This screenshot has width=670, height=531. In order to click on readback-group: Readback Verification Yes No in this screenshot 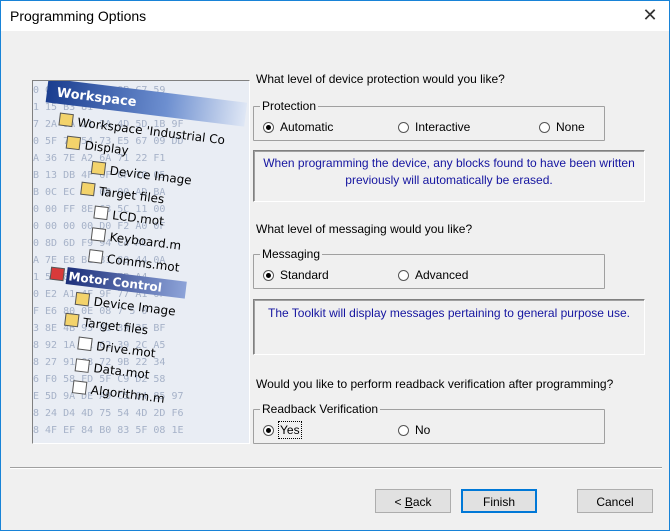, I will do `click(429, 423)`.